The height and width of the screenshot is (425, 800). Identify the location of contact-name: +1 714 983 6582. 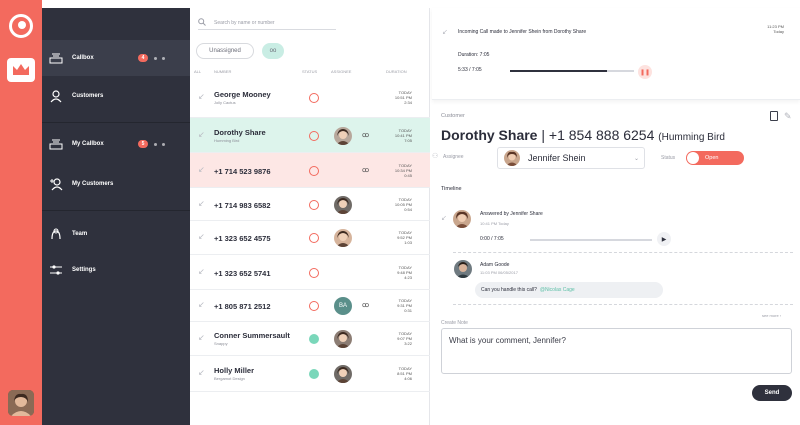
(242, 205).